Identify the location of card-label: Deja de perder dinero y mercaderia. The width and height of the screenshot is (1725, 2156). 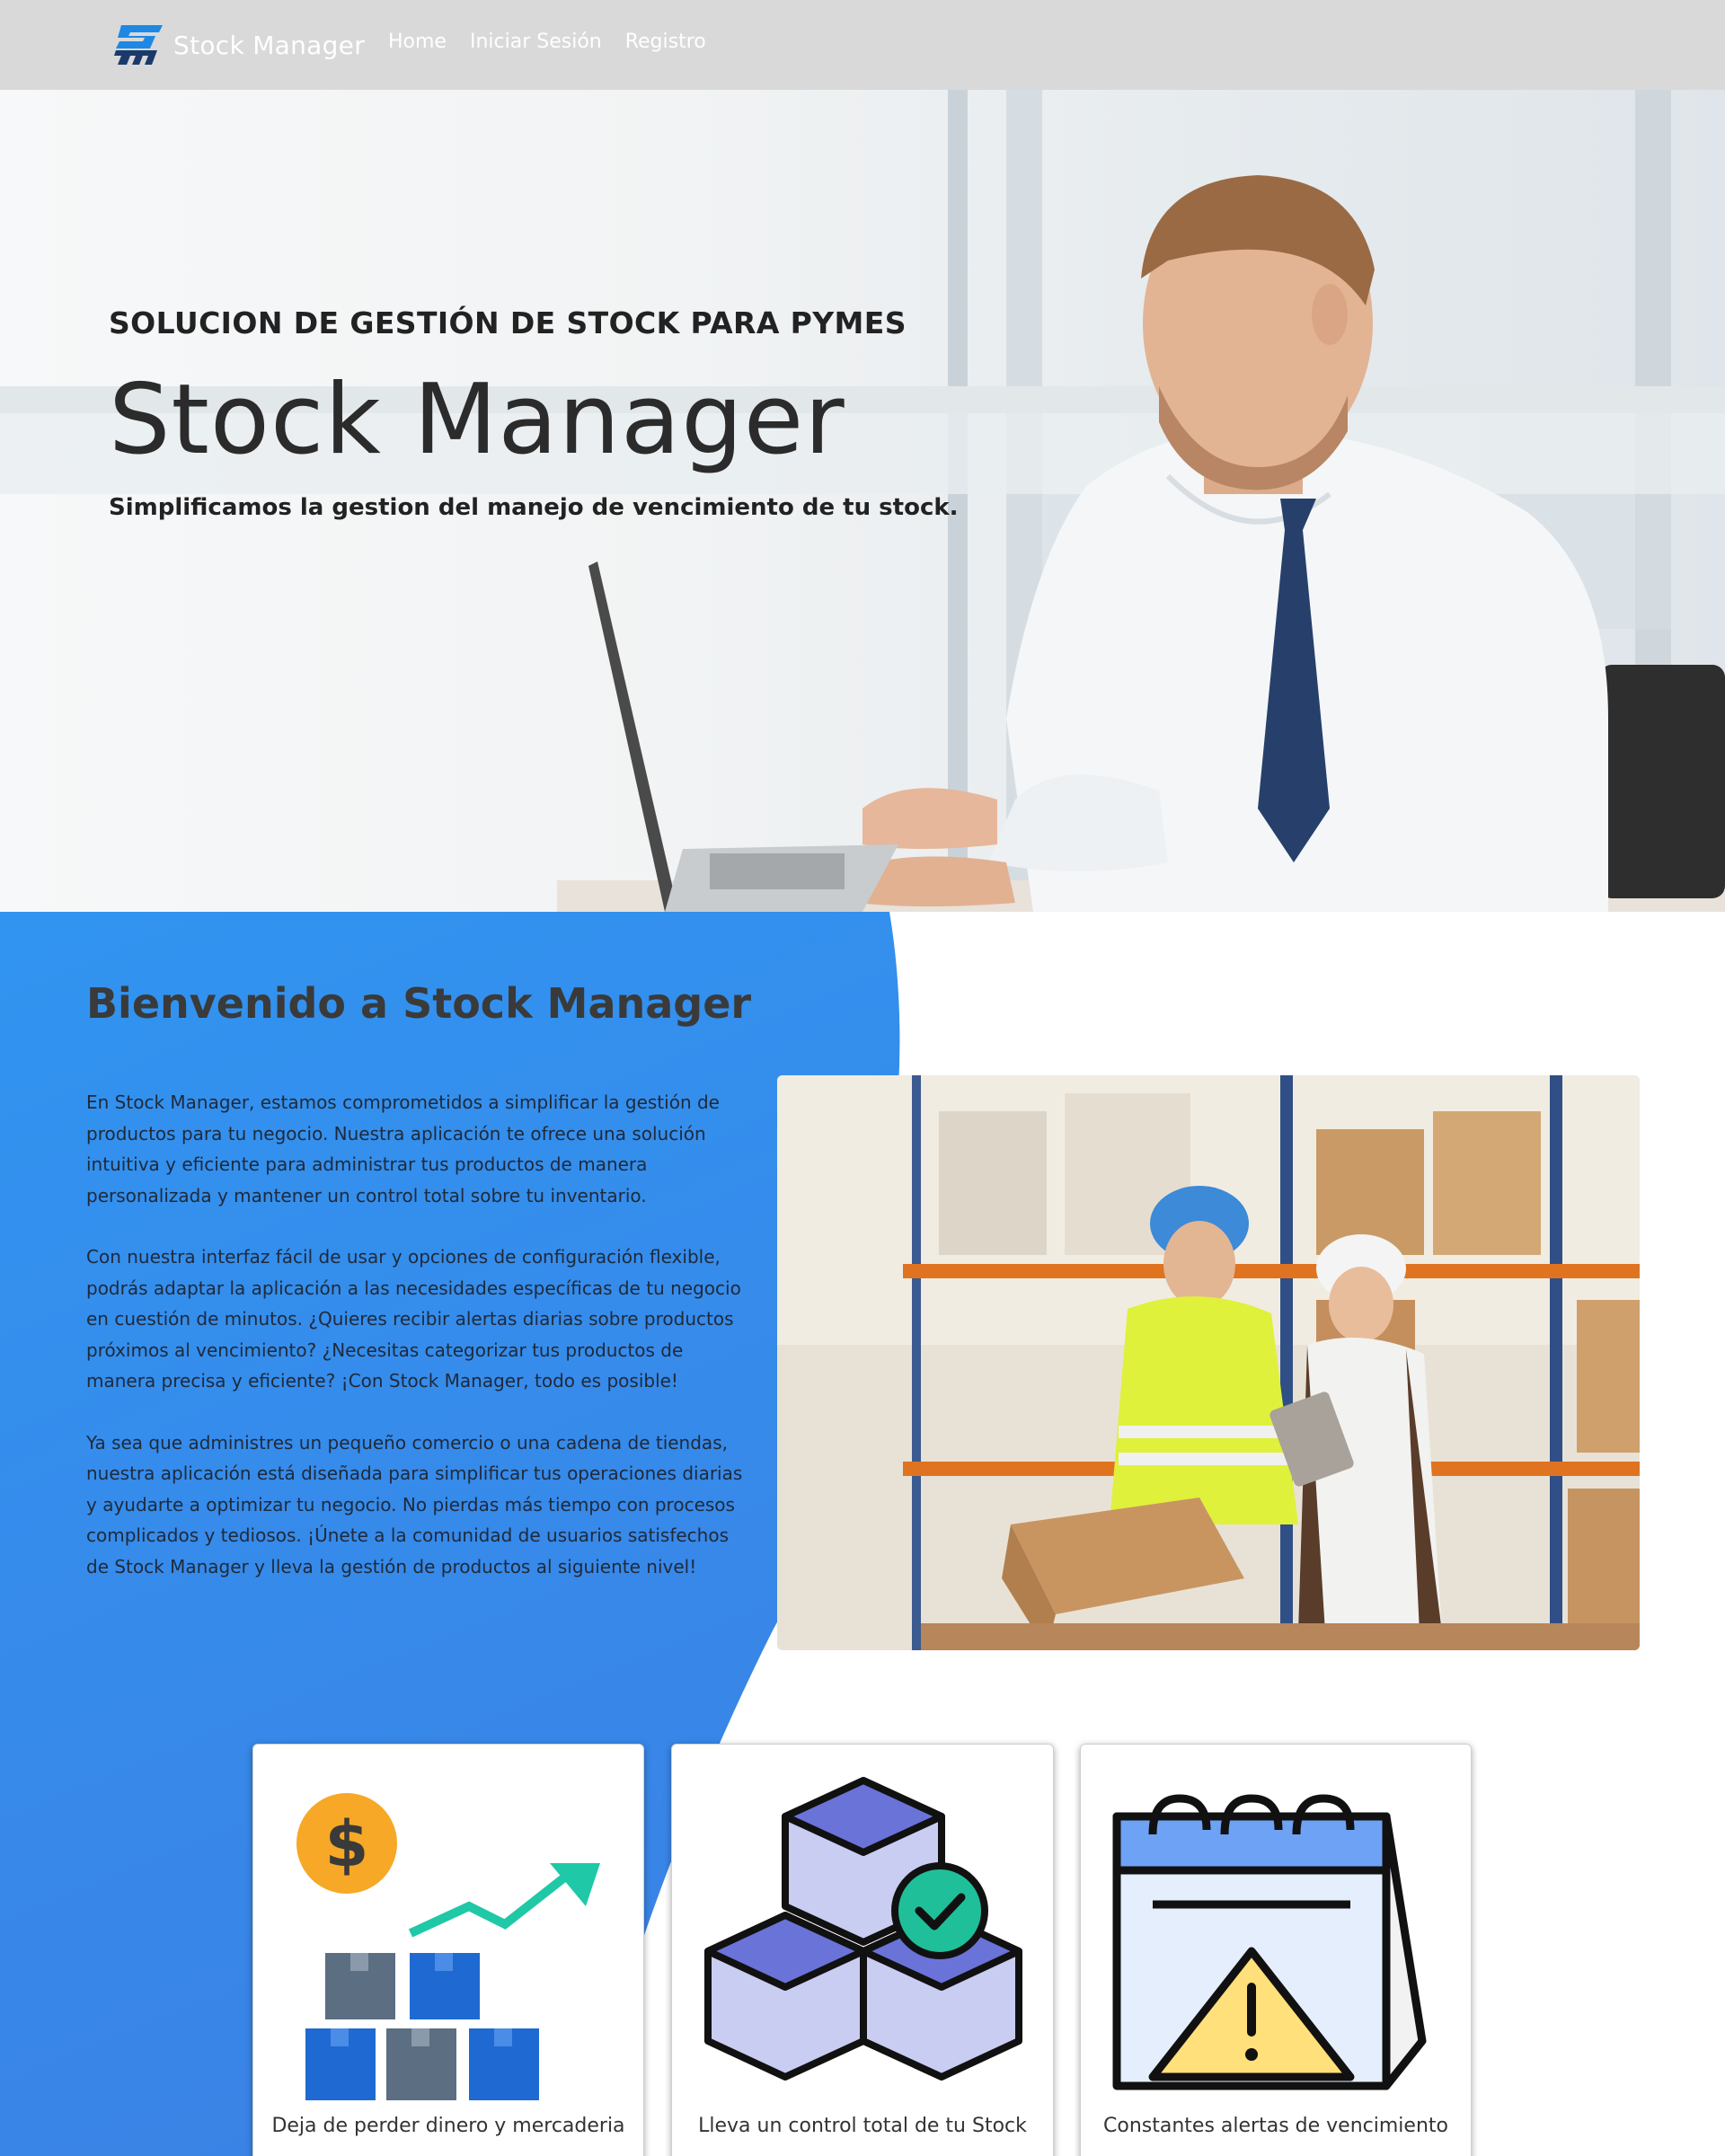
(448, 2126).